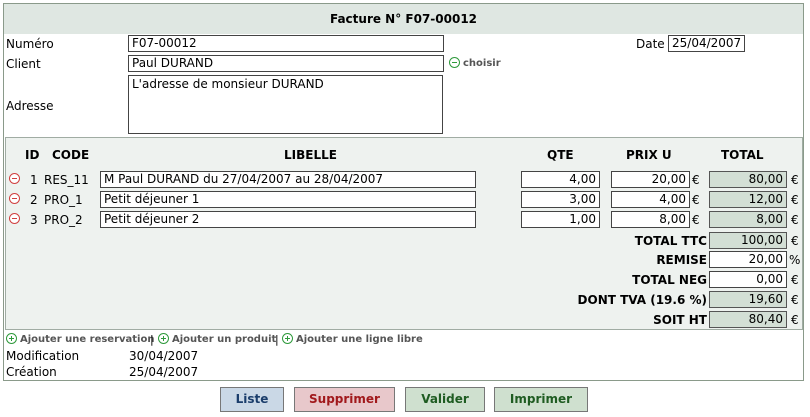 The width and height of the screenshot is (810, 417). I want to click on row-qte-input: 3,00, so click(560, 199).